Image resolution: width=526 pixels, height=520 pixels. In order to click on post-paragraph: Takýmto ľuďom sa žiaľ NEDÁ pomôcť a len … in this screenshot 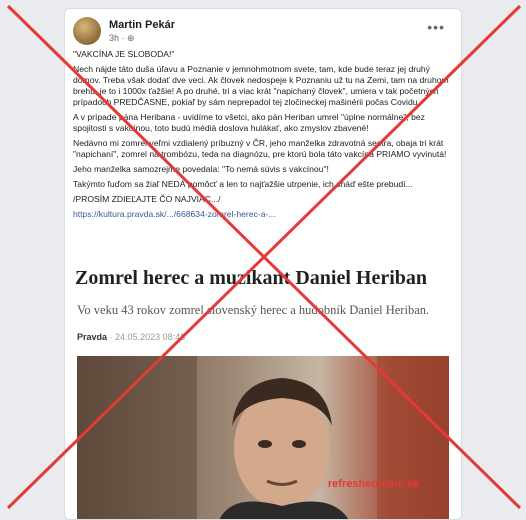, I will do `click(243, 184)`.